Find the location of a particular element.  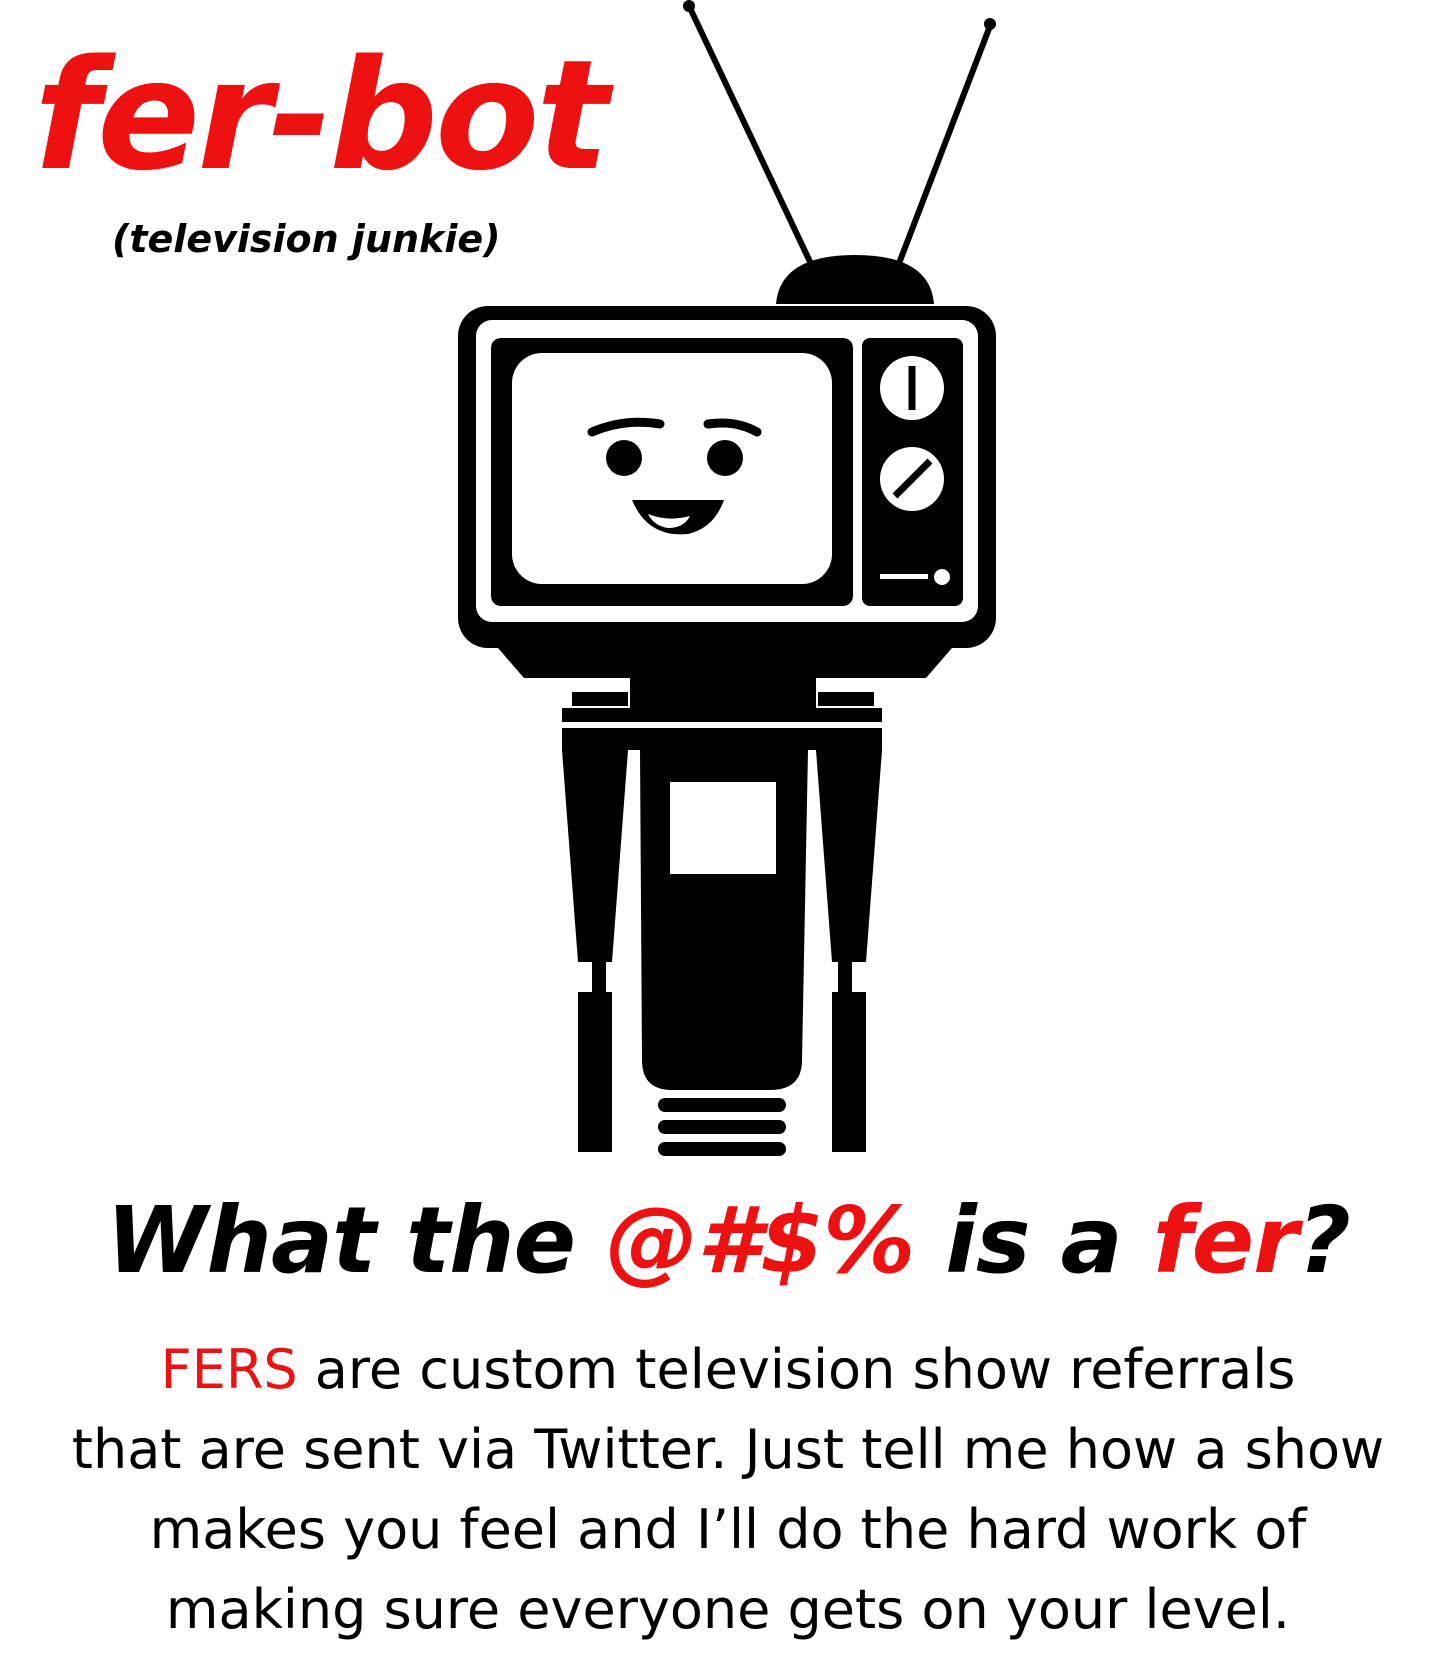

headline-part2: is a is located at coordinates (1033, 1240).